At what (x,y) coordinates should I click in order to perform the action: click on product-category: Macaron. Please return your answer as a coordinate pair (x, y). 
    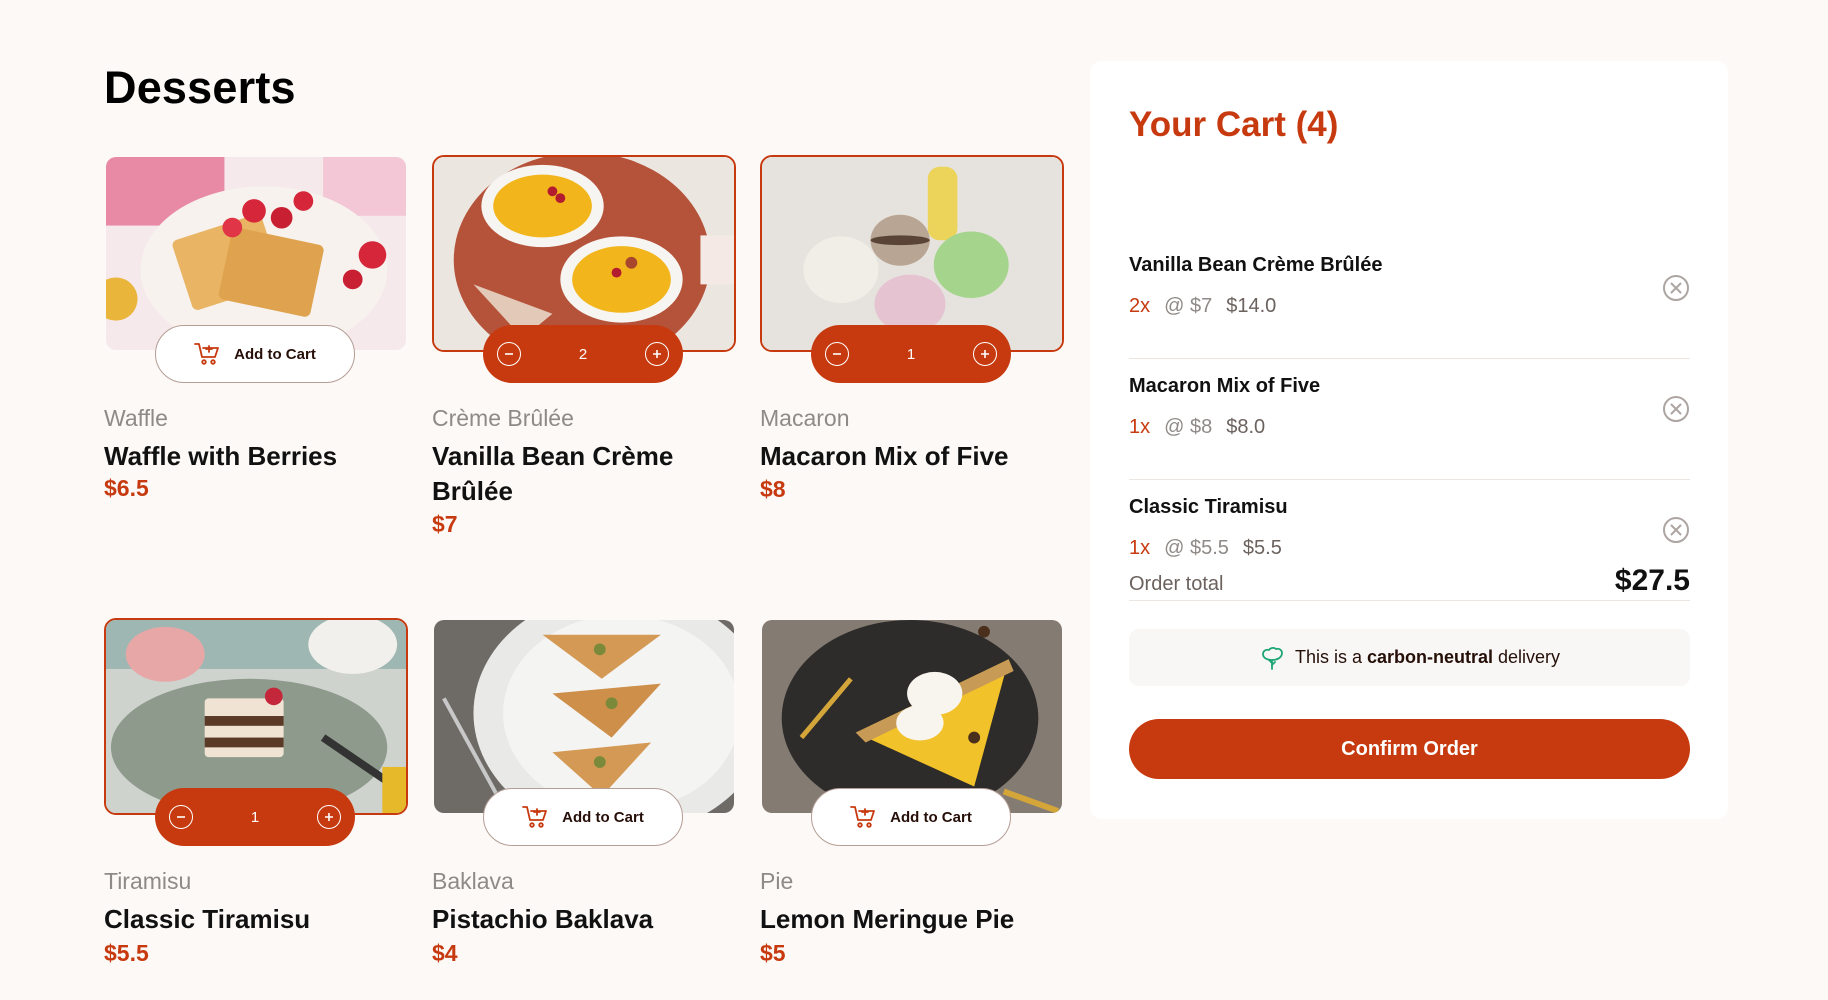
    Looking at the image, I should click on (805, 418).